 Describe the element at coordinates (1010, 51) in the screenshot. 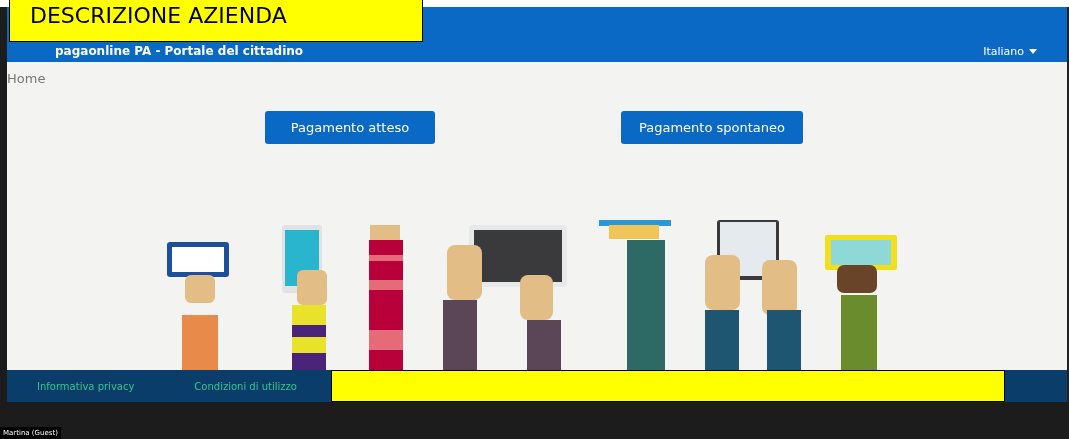

I see `language-dropdown: Italiano` at that location.